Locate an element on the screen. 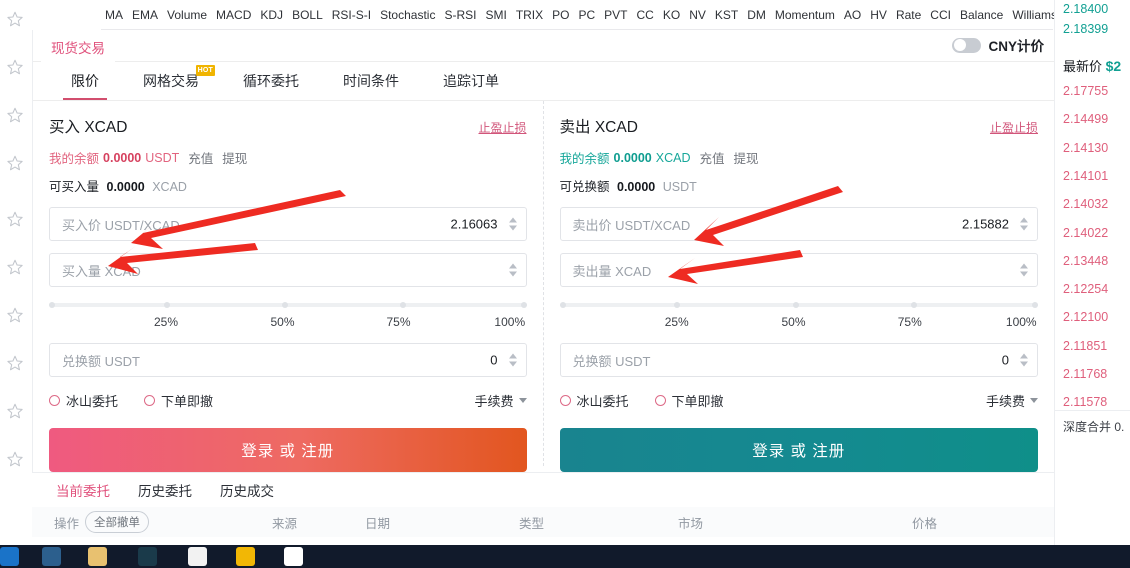  tab-2-inactive: 网格交易 HOT is located at coordinates (171, 81).